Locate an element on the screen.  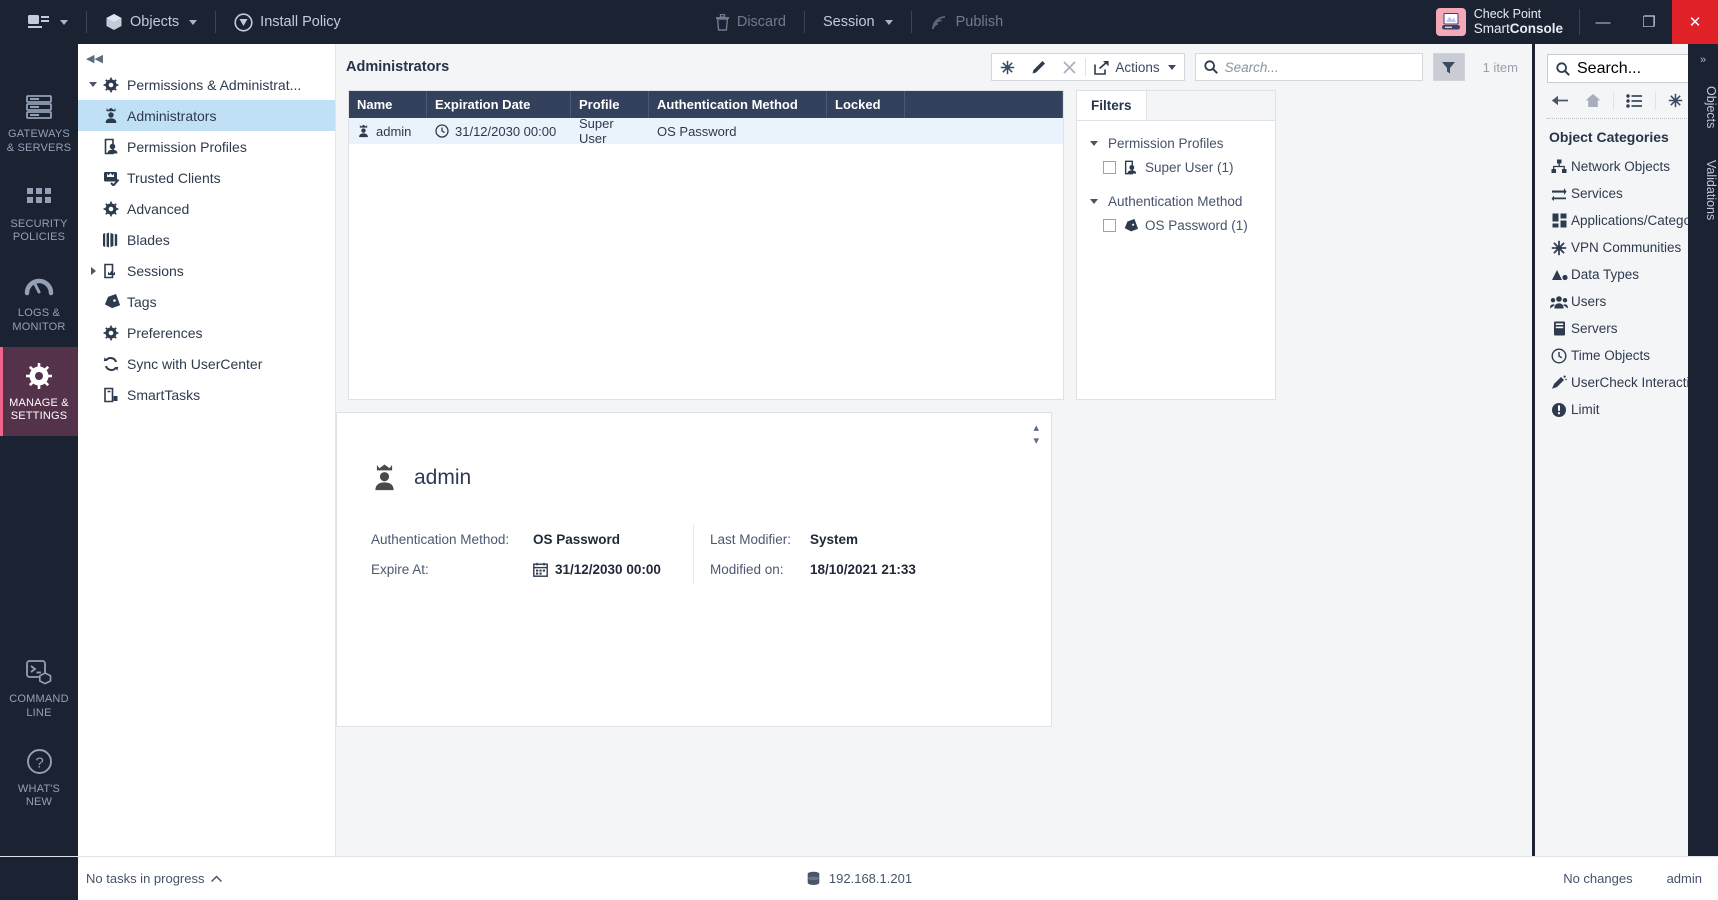
minimize-button: — is located at coordinates (1603, 22).